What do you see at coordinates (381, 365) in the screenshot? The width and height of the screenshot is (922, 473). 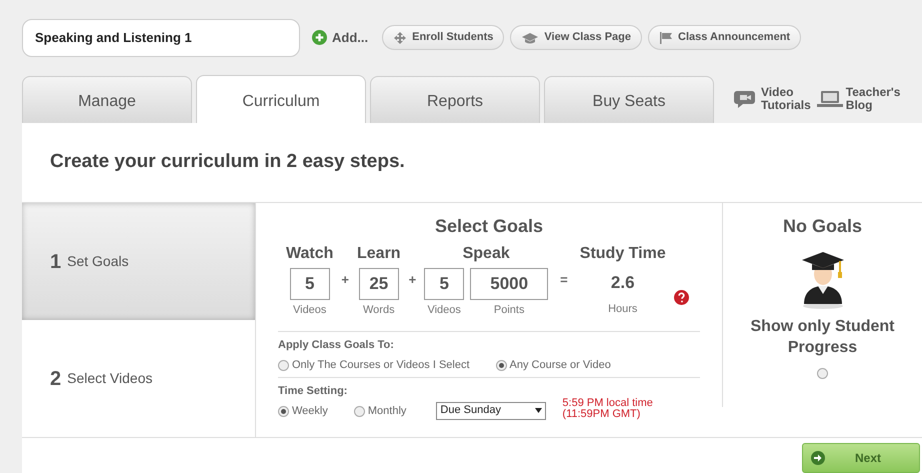 I see `option-label: Only The Courses or Videos I Select` at bounding box center [381, 365].